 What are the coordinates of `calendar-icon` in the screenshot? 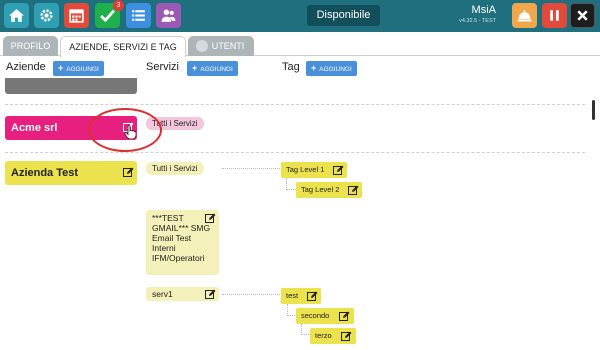 It's located at (76, 16).